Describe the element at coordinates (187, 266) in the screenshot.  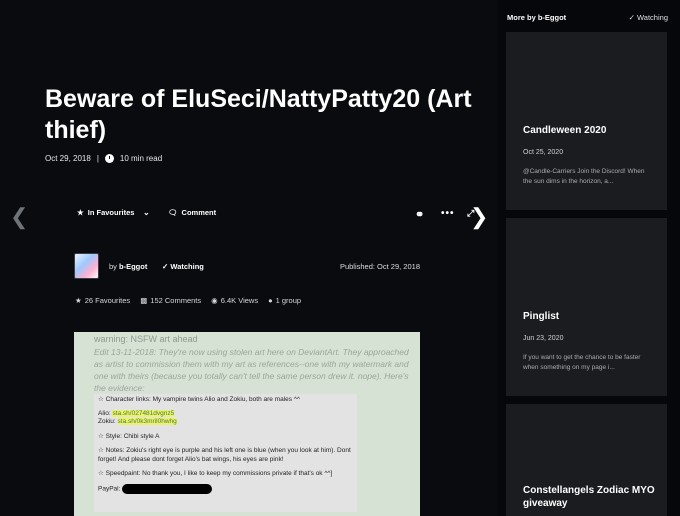
I see `watching-label: Watching` at that location.